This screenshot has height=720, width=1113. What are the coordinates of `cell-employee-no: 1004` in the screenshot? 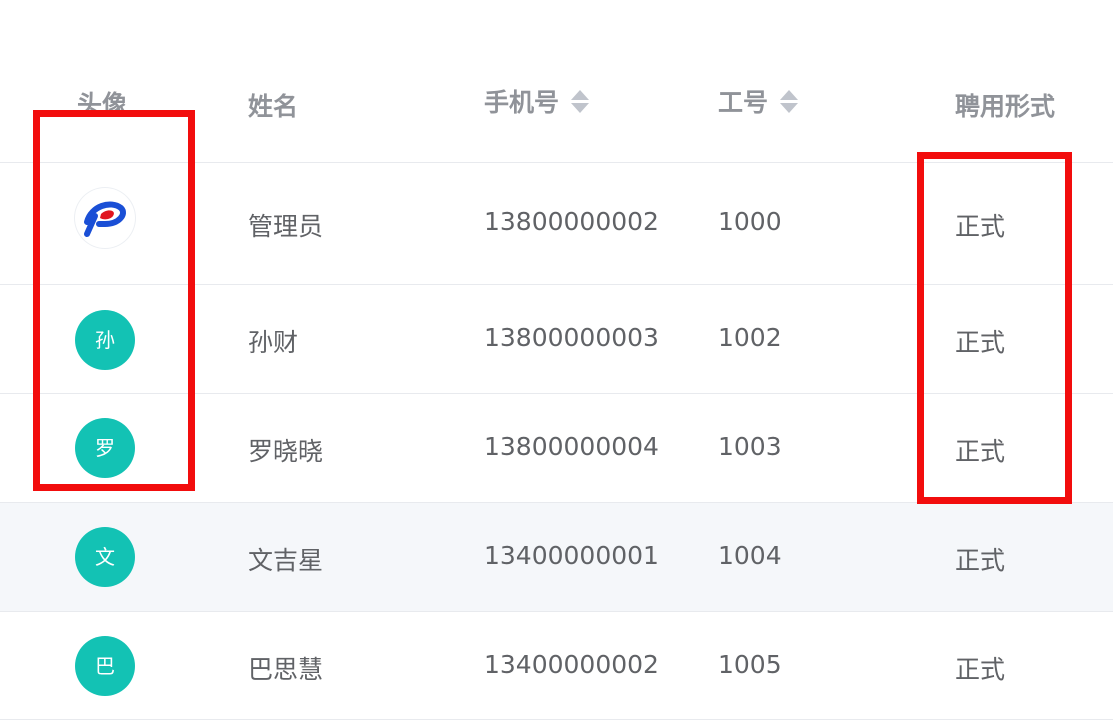 It's located at (750, 555).